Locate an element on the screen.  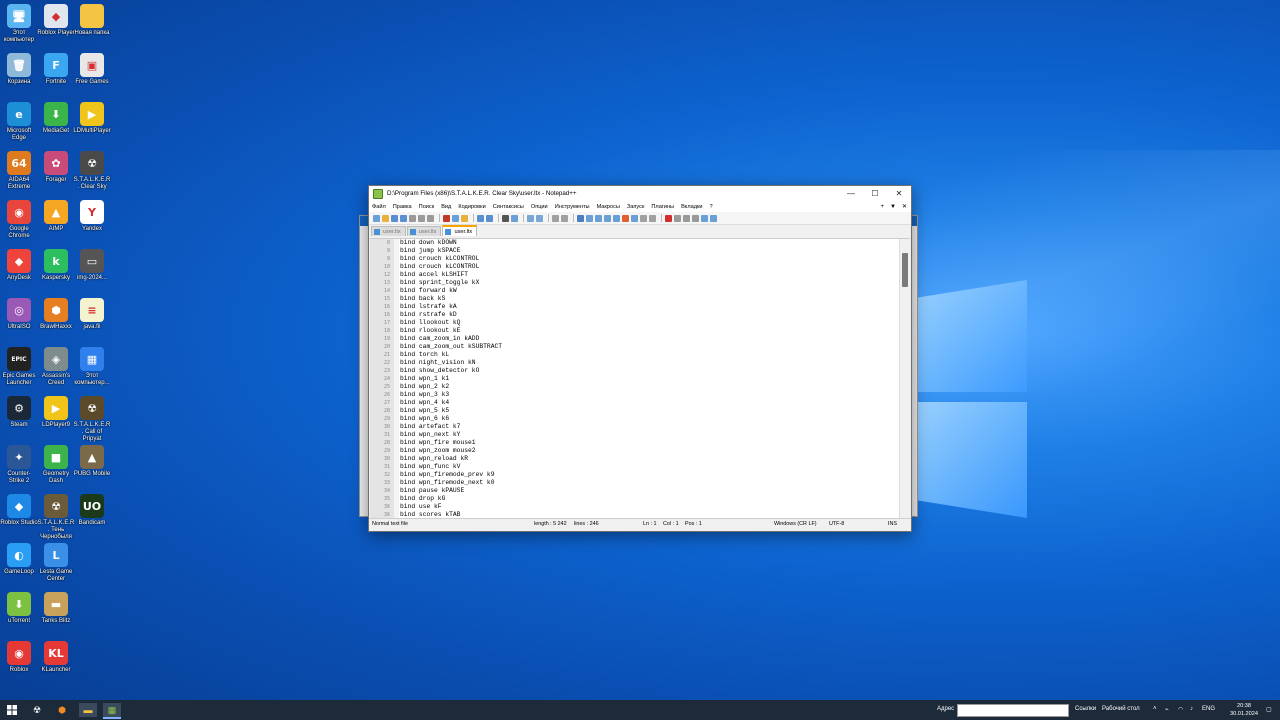
code-line: 13 bind sprint_toggle kX is located at coordinates (635, 283).